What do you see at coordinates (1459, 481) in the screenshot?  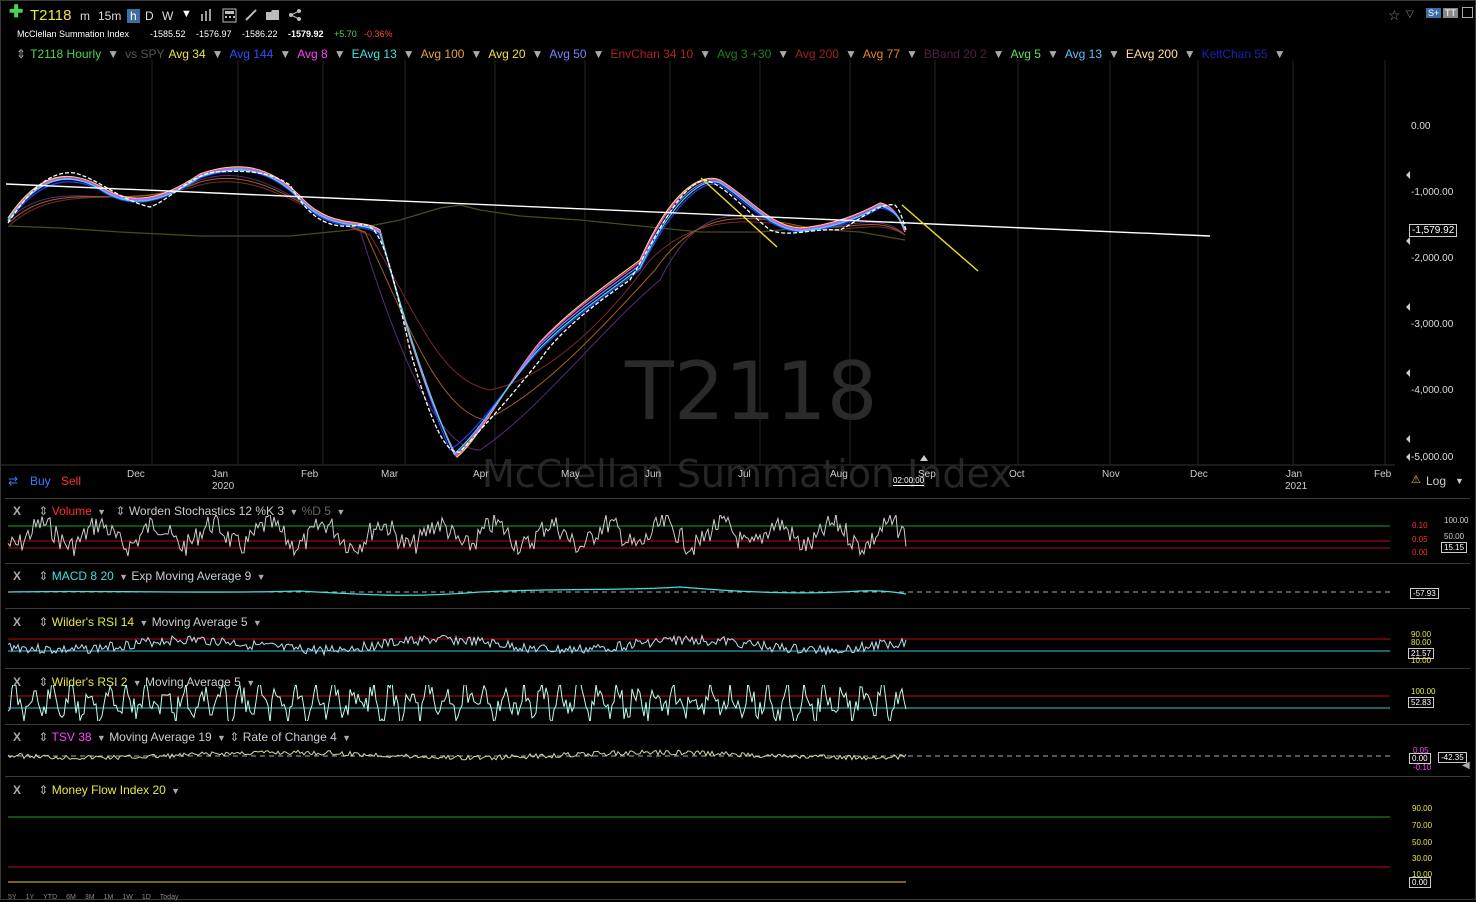 I see `log-dropdown-icon: ▼` at bounding box center [1459, 481].